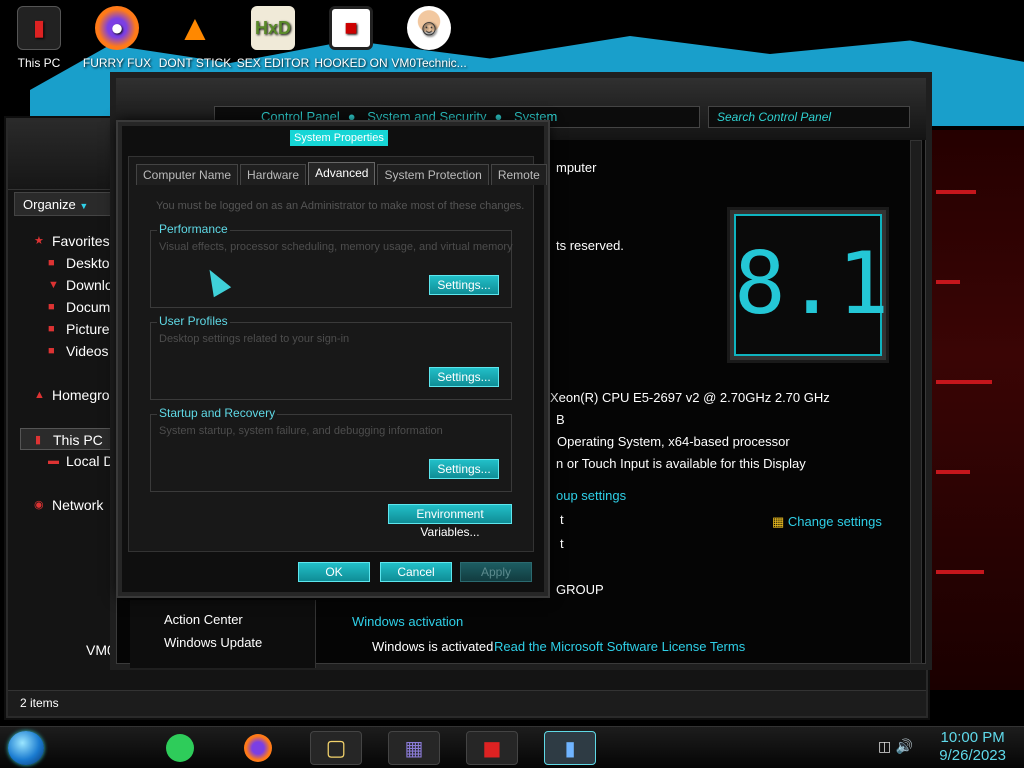 The height and width of the screenshot is (768, 1024). Describe the element at coordinates (273, 28) in the screenshot. I see `hxd-editor-icon: HxD` at that location.